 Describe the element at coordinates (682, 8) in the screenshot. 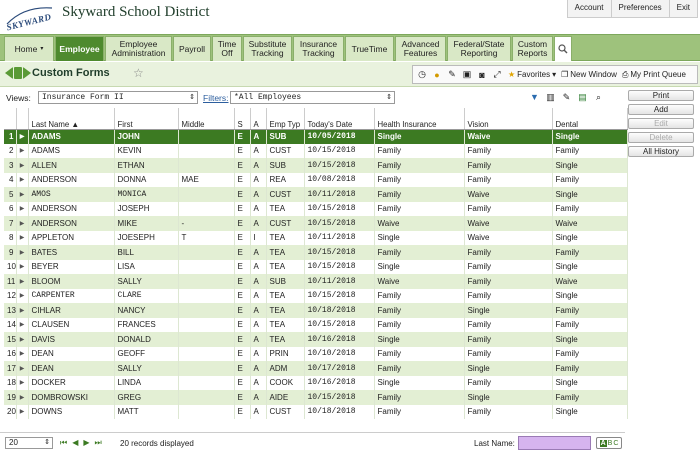

I see `exit-link: Exit` at that location.